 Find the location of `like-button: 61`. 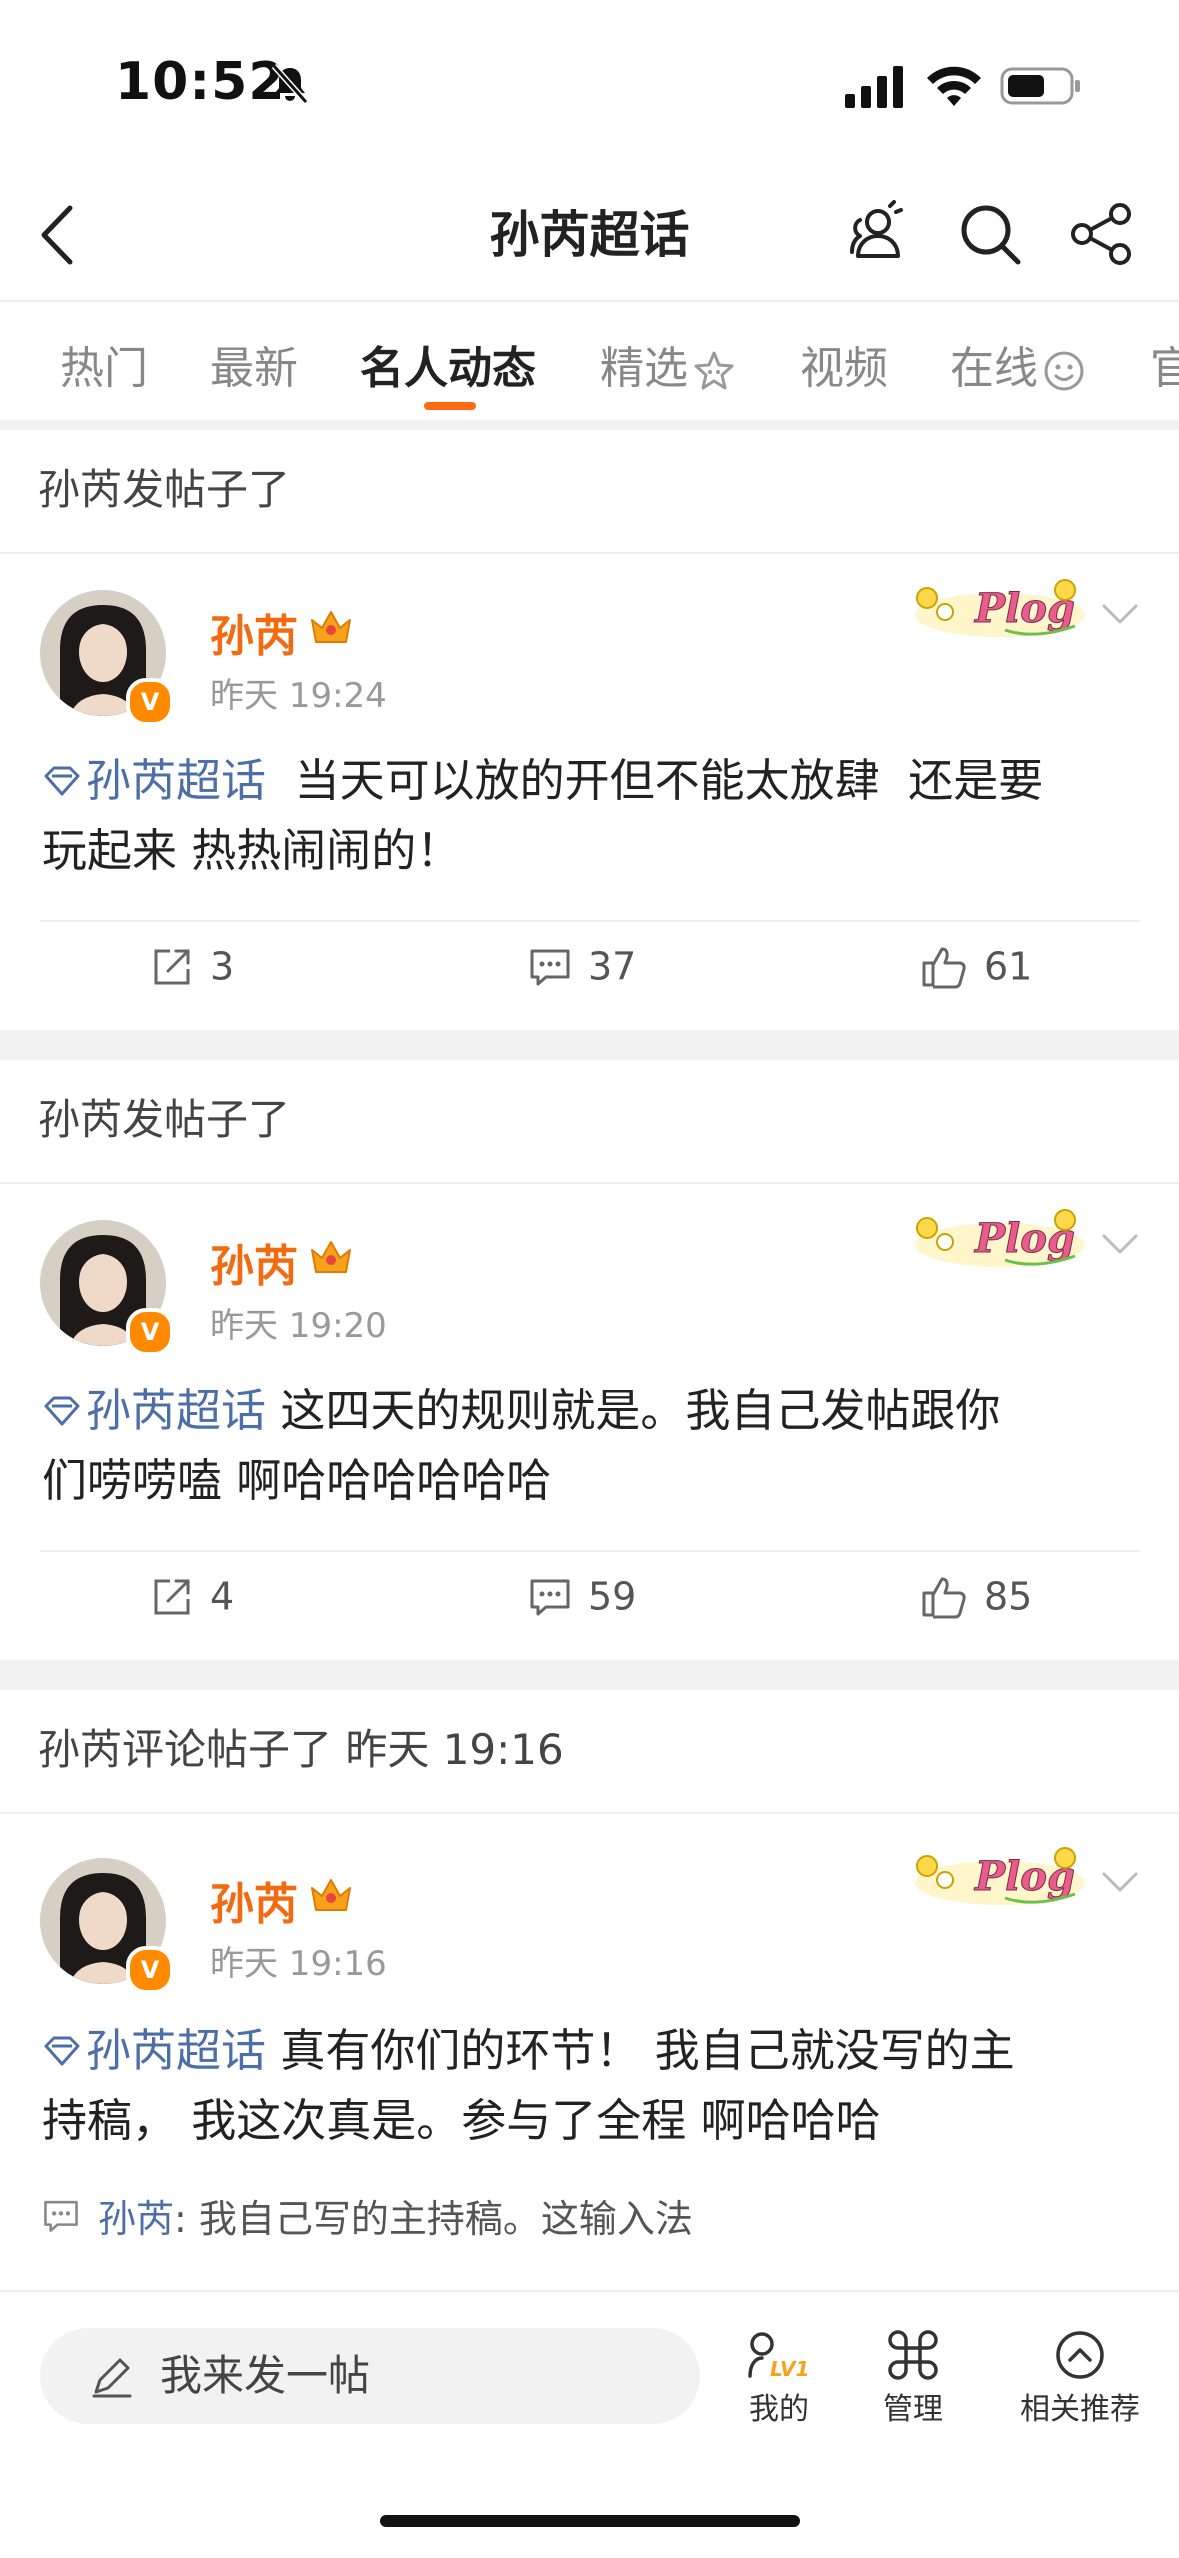

like-button: 61 is located at coordinates (976, 965).